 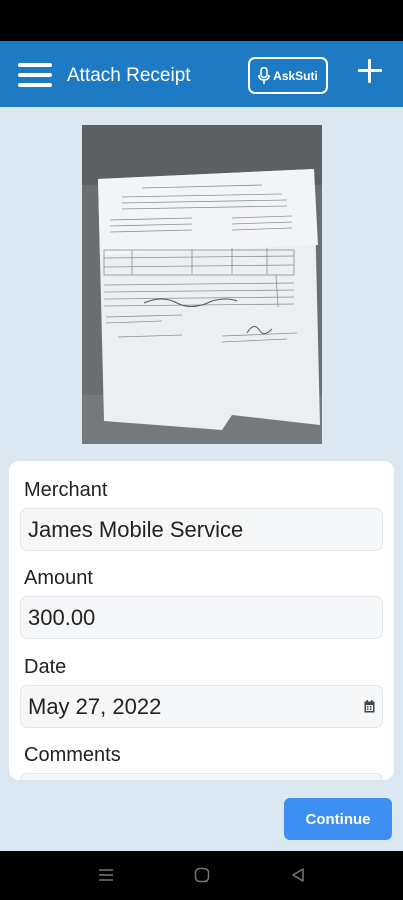 I want to click on date-label: Date, so click(x=45, y=667).